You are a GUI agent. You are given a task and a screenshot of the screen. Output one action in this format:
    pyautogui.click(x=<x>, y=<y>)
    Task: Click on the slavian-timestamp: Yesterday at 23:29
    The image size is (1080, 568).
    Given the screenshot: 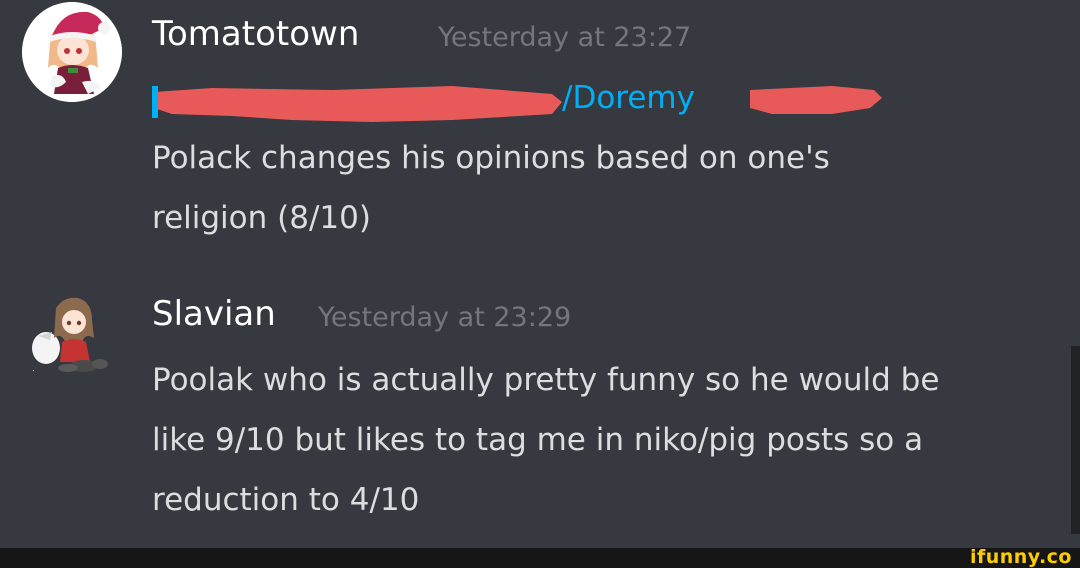 What is the action you would take?
    pyautogui.click(x=445, y=317)
    